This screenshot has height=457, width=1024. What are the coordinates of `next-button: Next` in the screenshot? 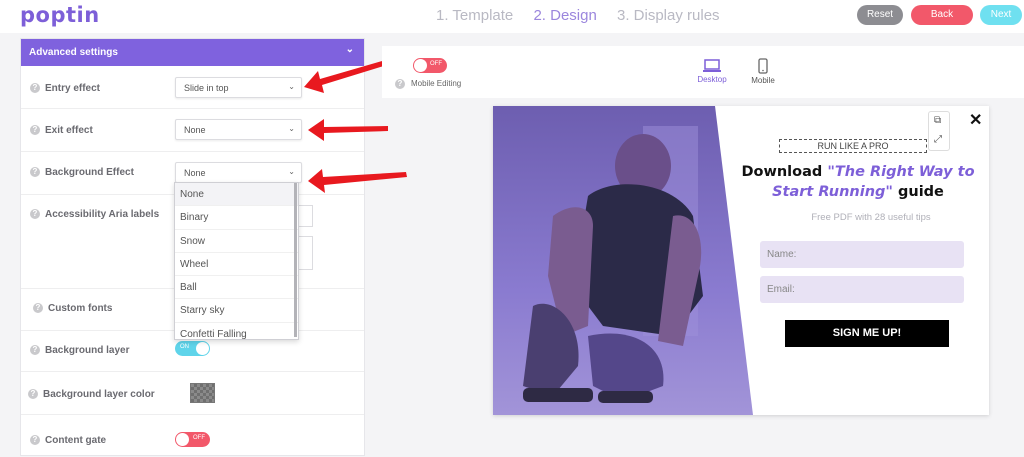 It's located at (1001, 15).